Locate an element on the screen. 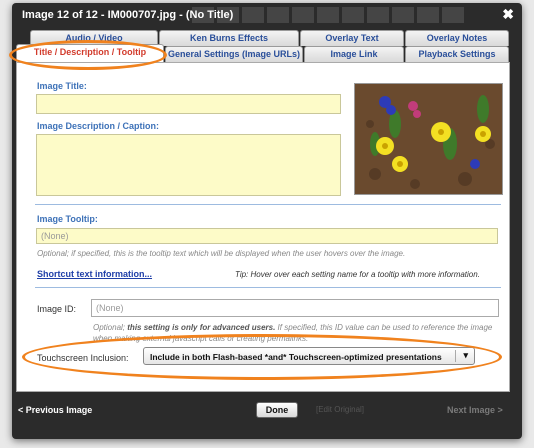 The image size is (534, 448). flower-photo is located at coordinates (428, 139).